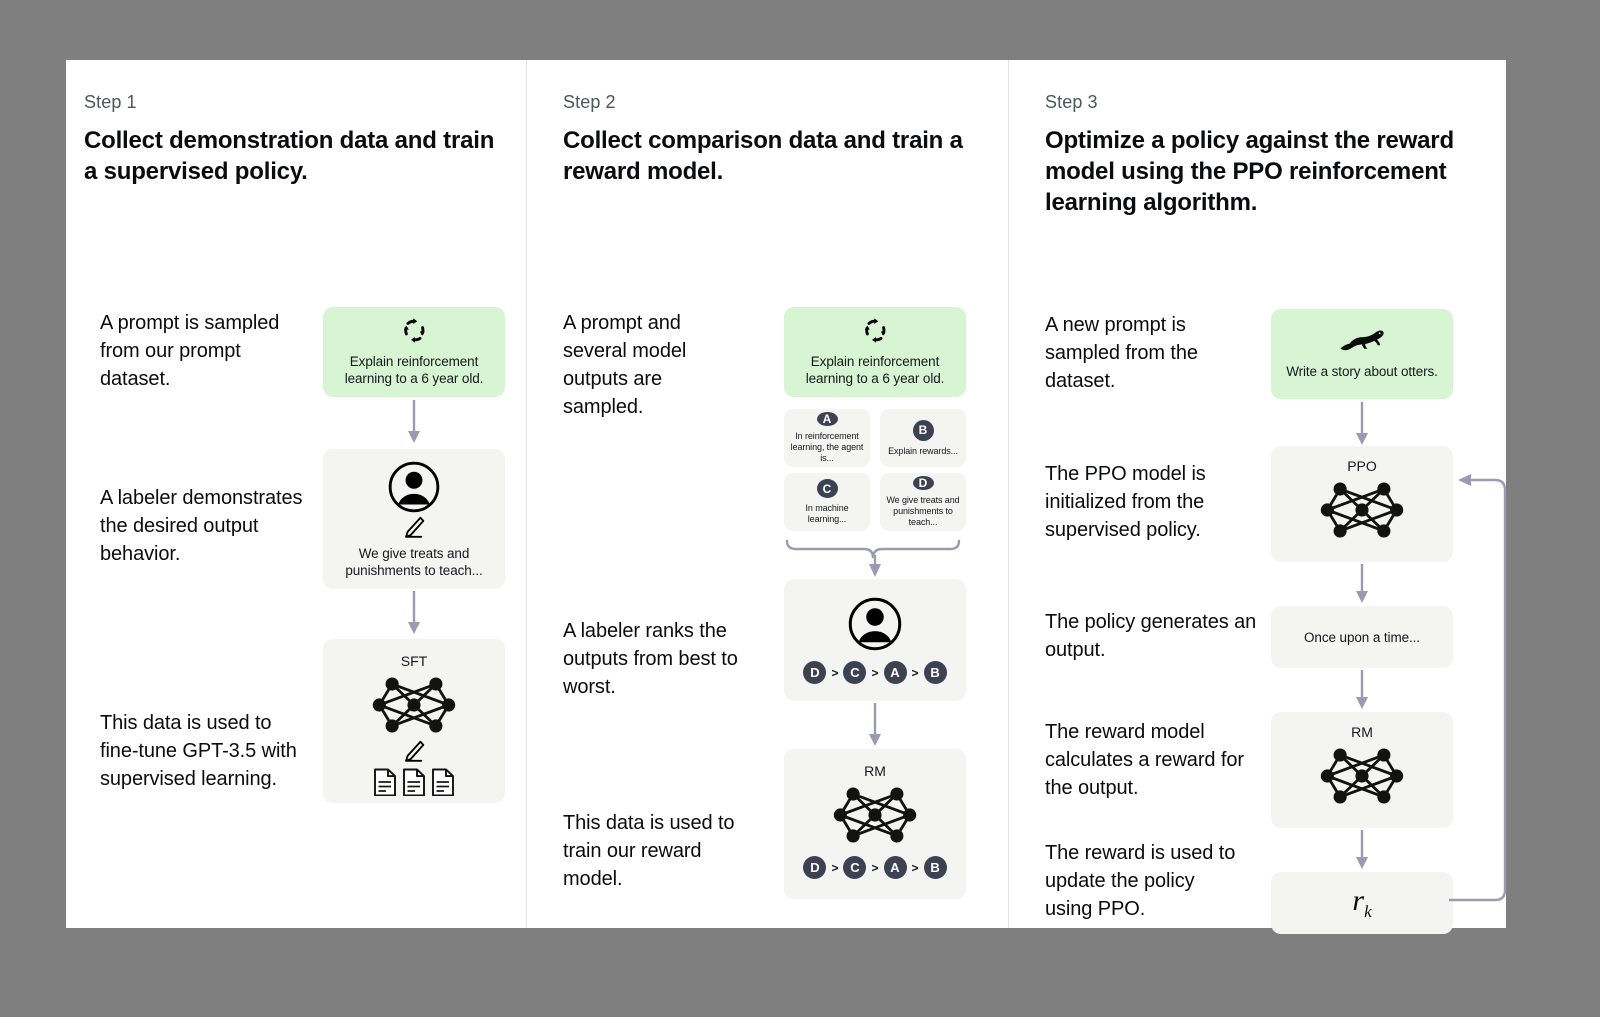  I want to click on arrow-down-3c, so click(1362, 690).